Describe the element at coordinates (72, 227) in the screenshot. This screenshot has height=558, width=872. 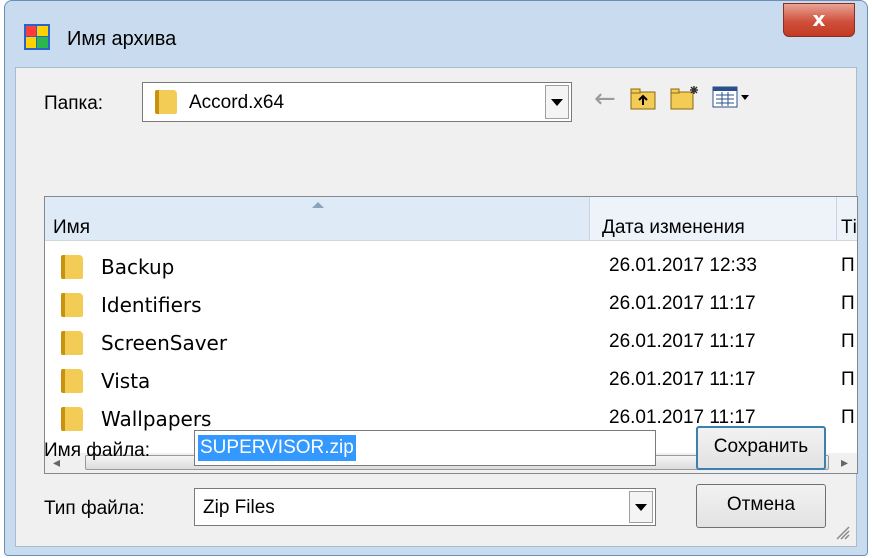
I see `column-header-name-label: Имя` at that location.